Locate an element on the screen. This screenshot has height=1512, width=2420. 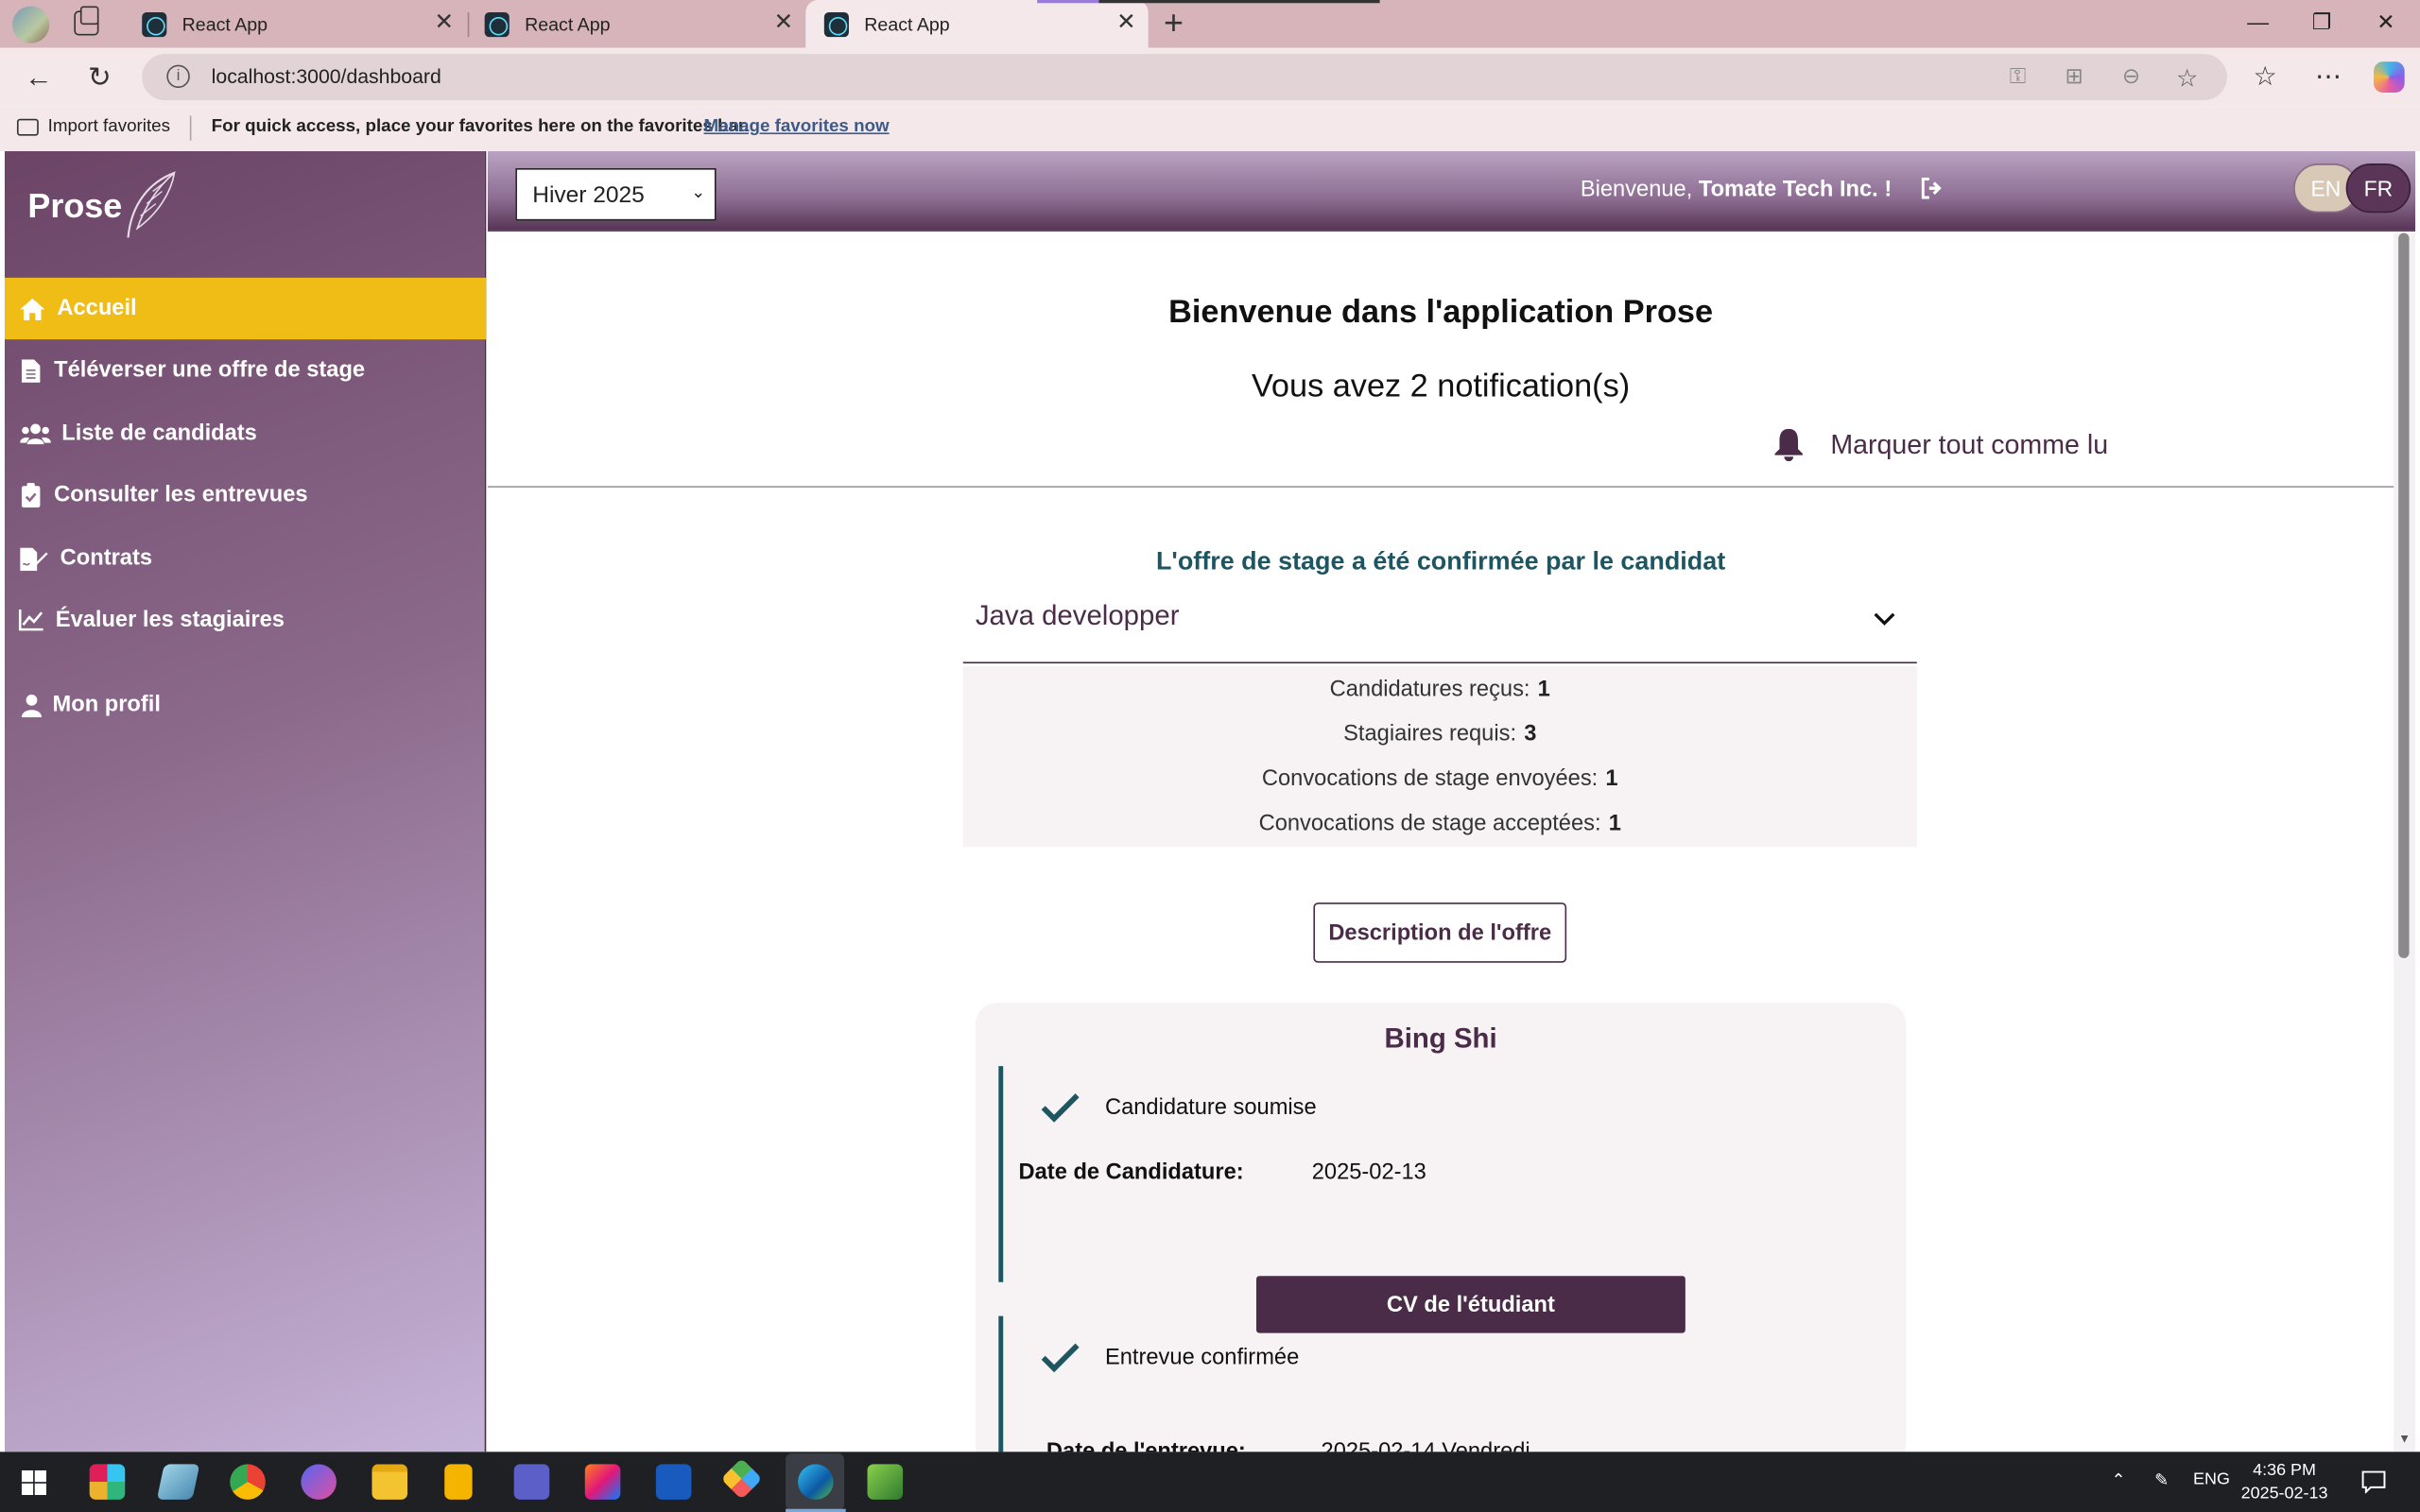
step-status: Entrevue confirmée is located at coordinates (1169, 1357).